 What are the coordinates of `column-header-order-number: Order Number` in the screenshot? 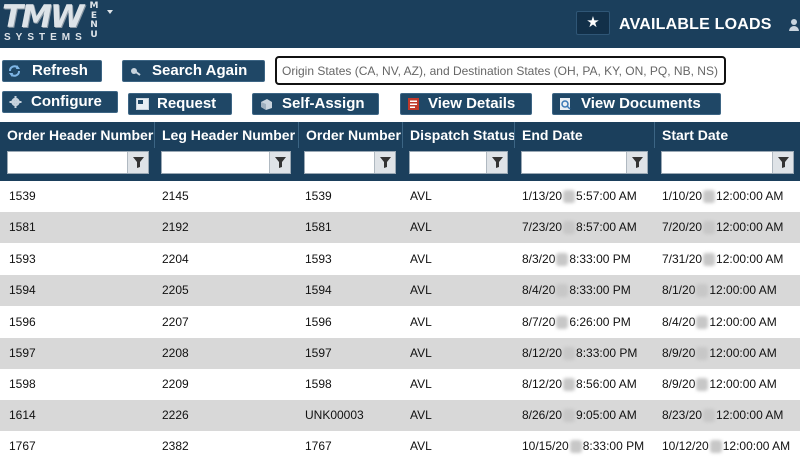 It's located at (351, 135).